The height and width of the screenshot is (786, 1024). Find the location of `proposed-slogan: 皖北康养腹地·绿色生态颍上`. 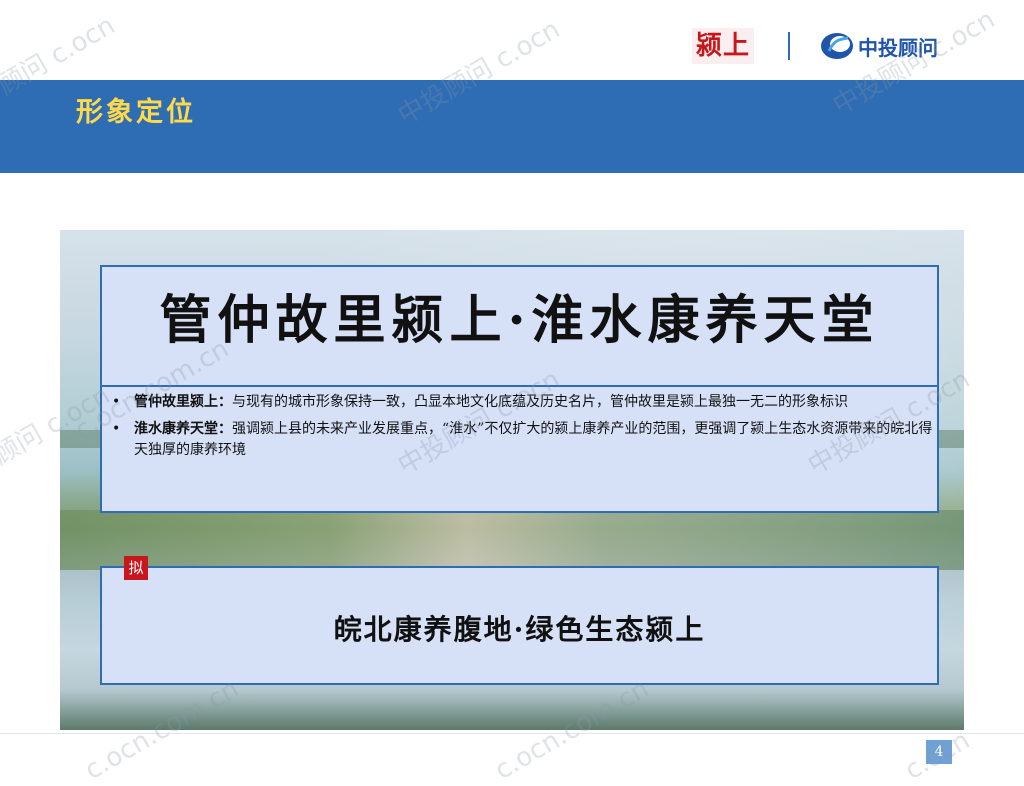

proposed-slogan: 皖北康养腹地·绿色生态颍上 is located at coordinates (519, 629).